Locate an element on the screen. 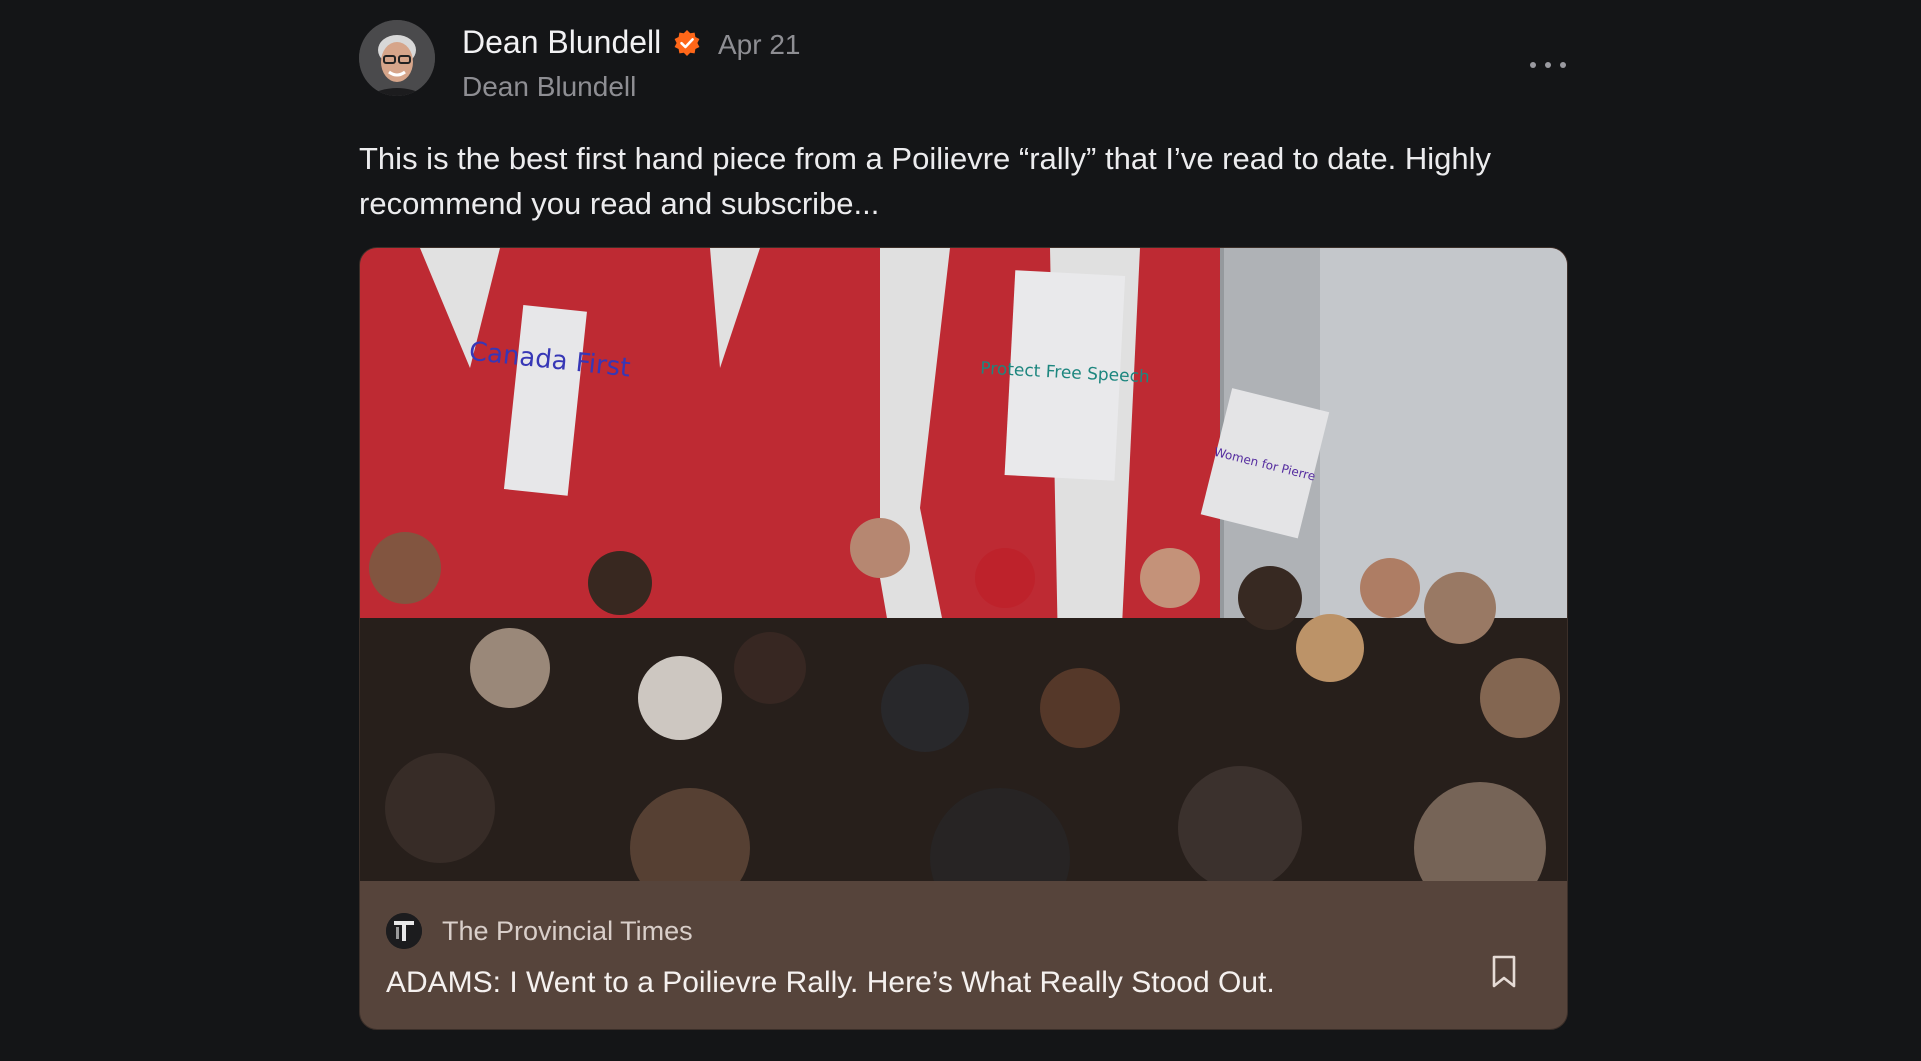 This screenshot has height=1061, width=1921. more-options-icon is located at coordinates (1548, 65).